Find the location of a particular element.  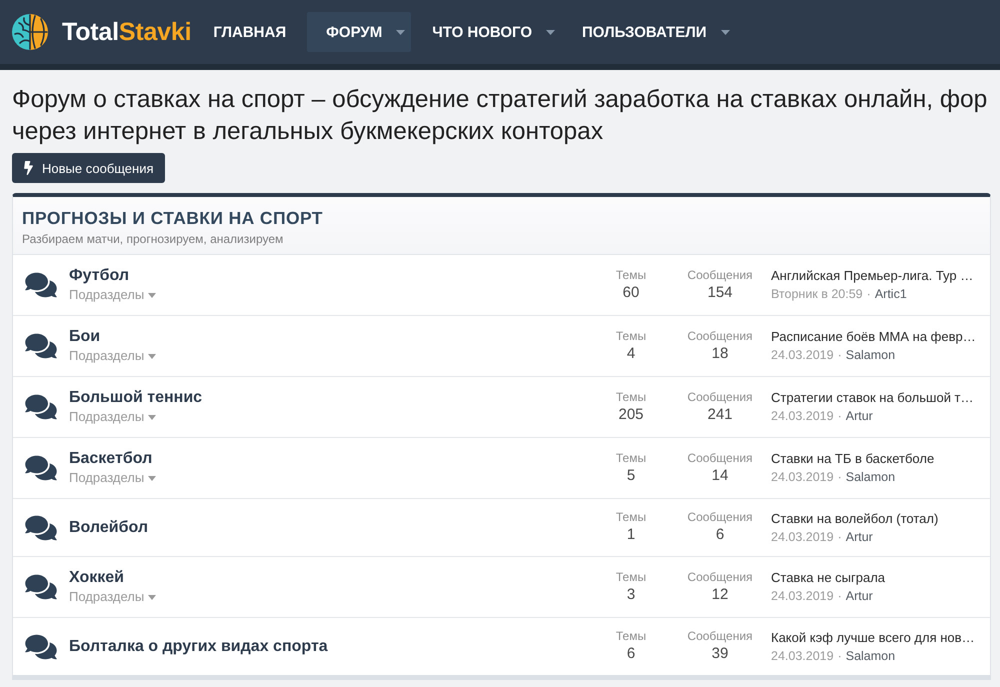

site-logo-text: TotalStavki is located at coordinates (127, 32).